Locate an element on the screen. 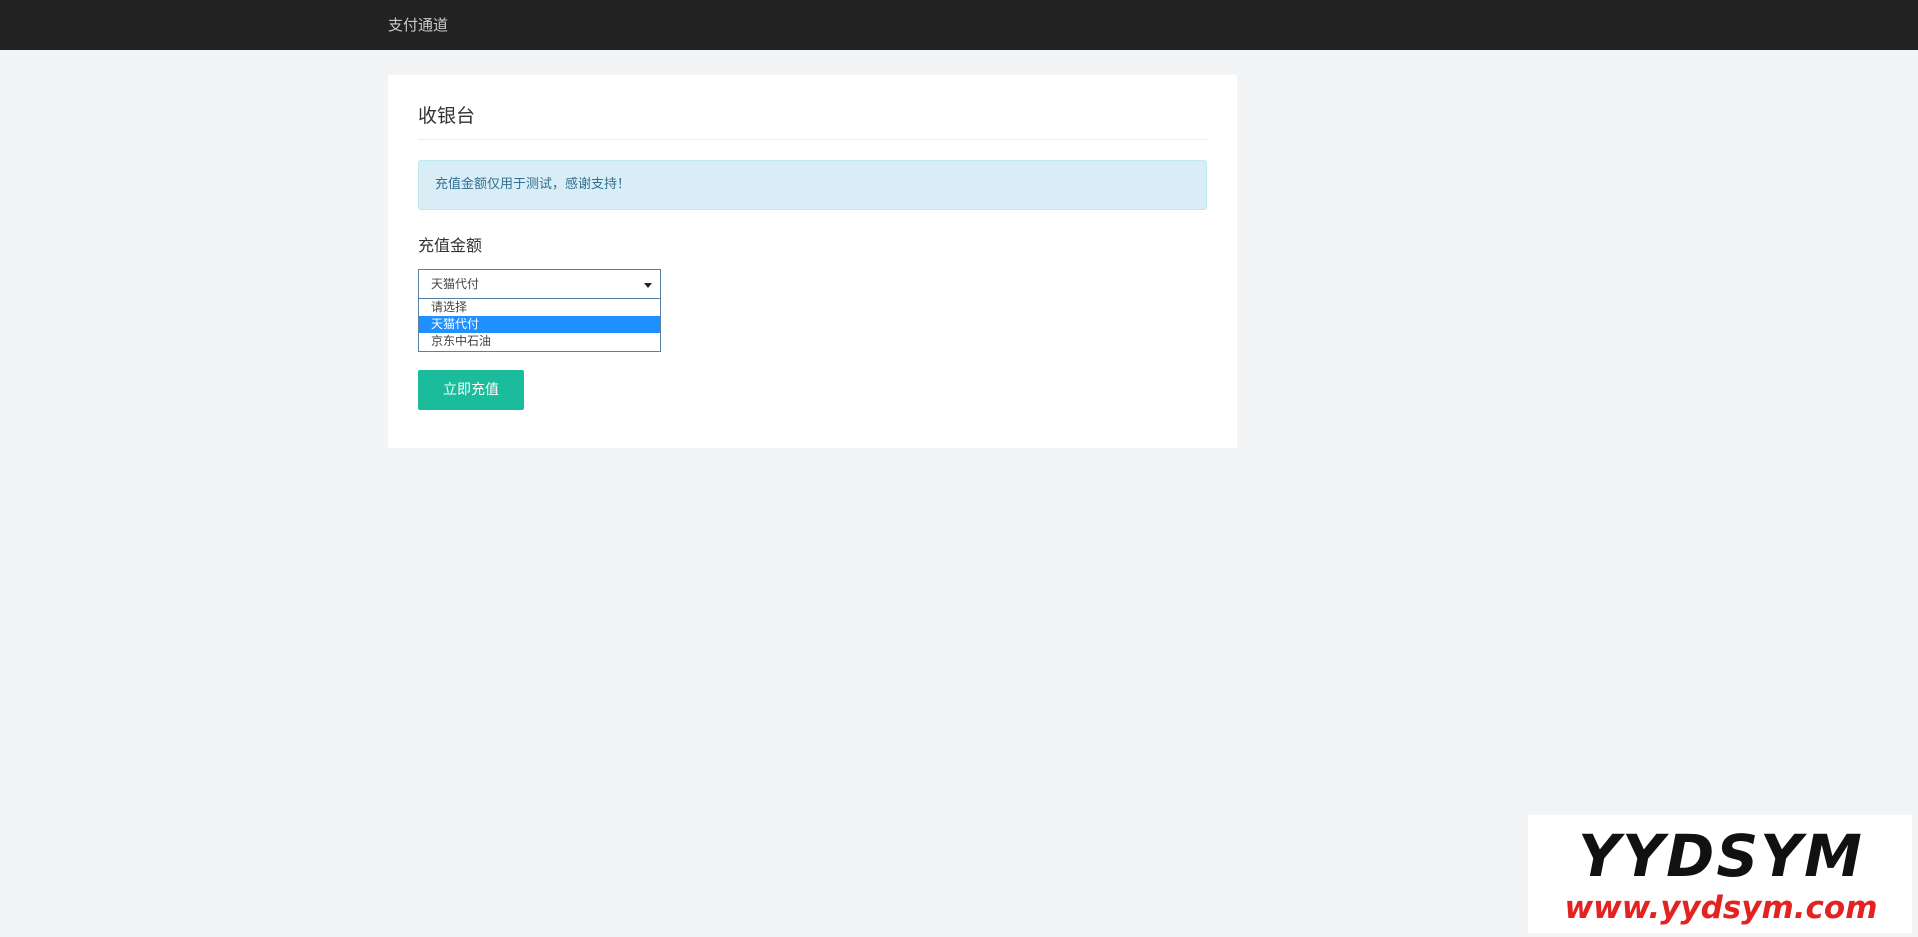  select-option: 天猫代付 is located at coordinates (539, 324).